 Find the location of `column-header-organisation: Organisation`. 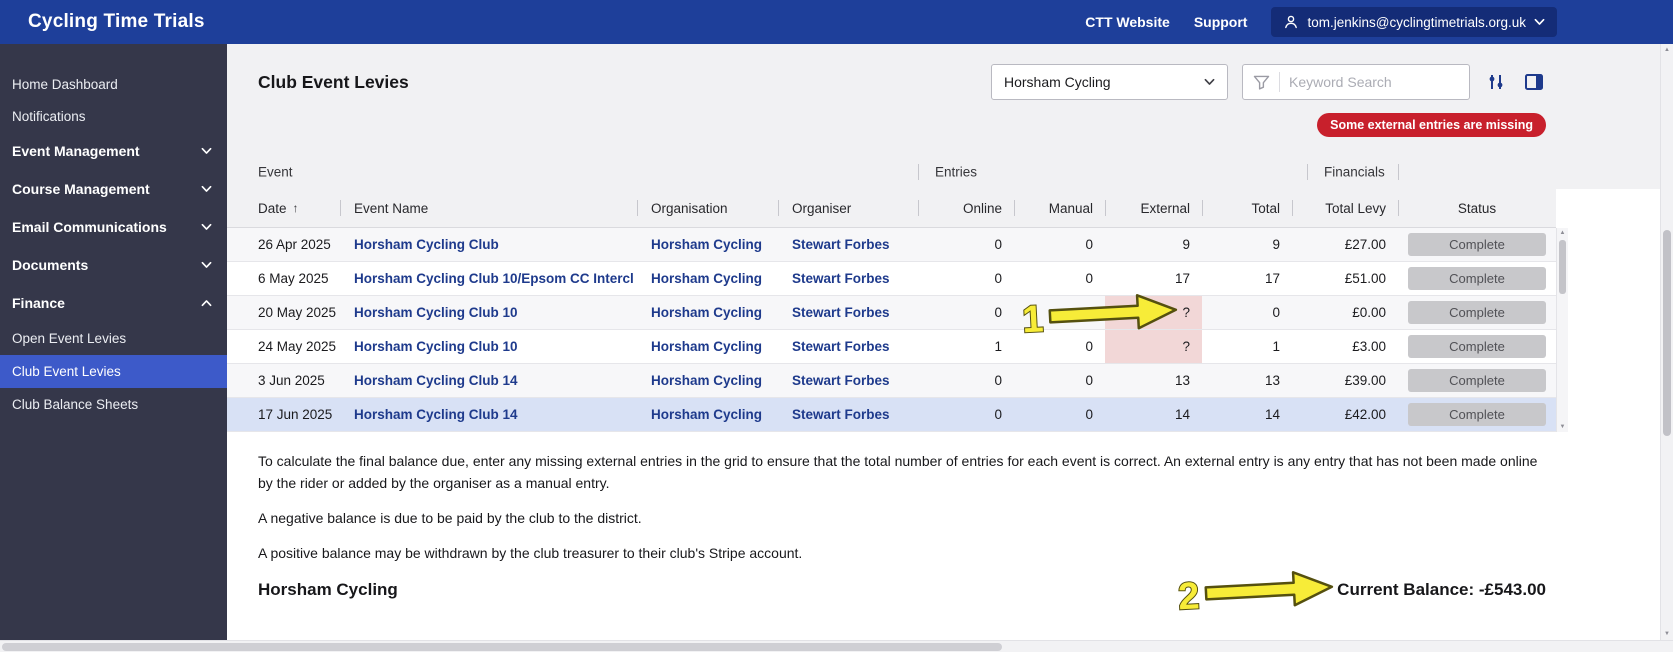

column-header-organisation: Organisation is located at coordinates (707, 208).